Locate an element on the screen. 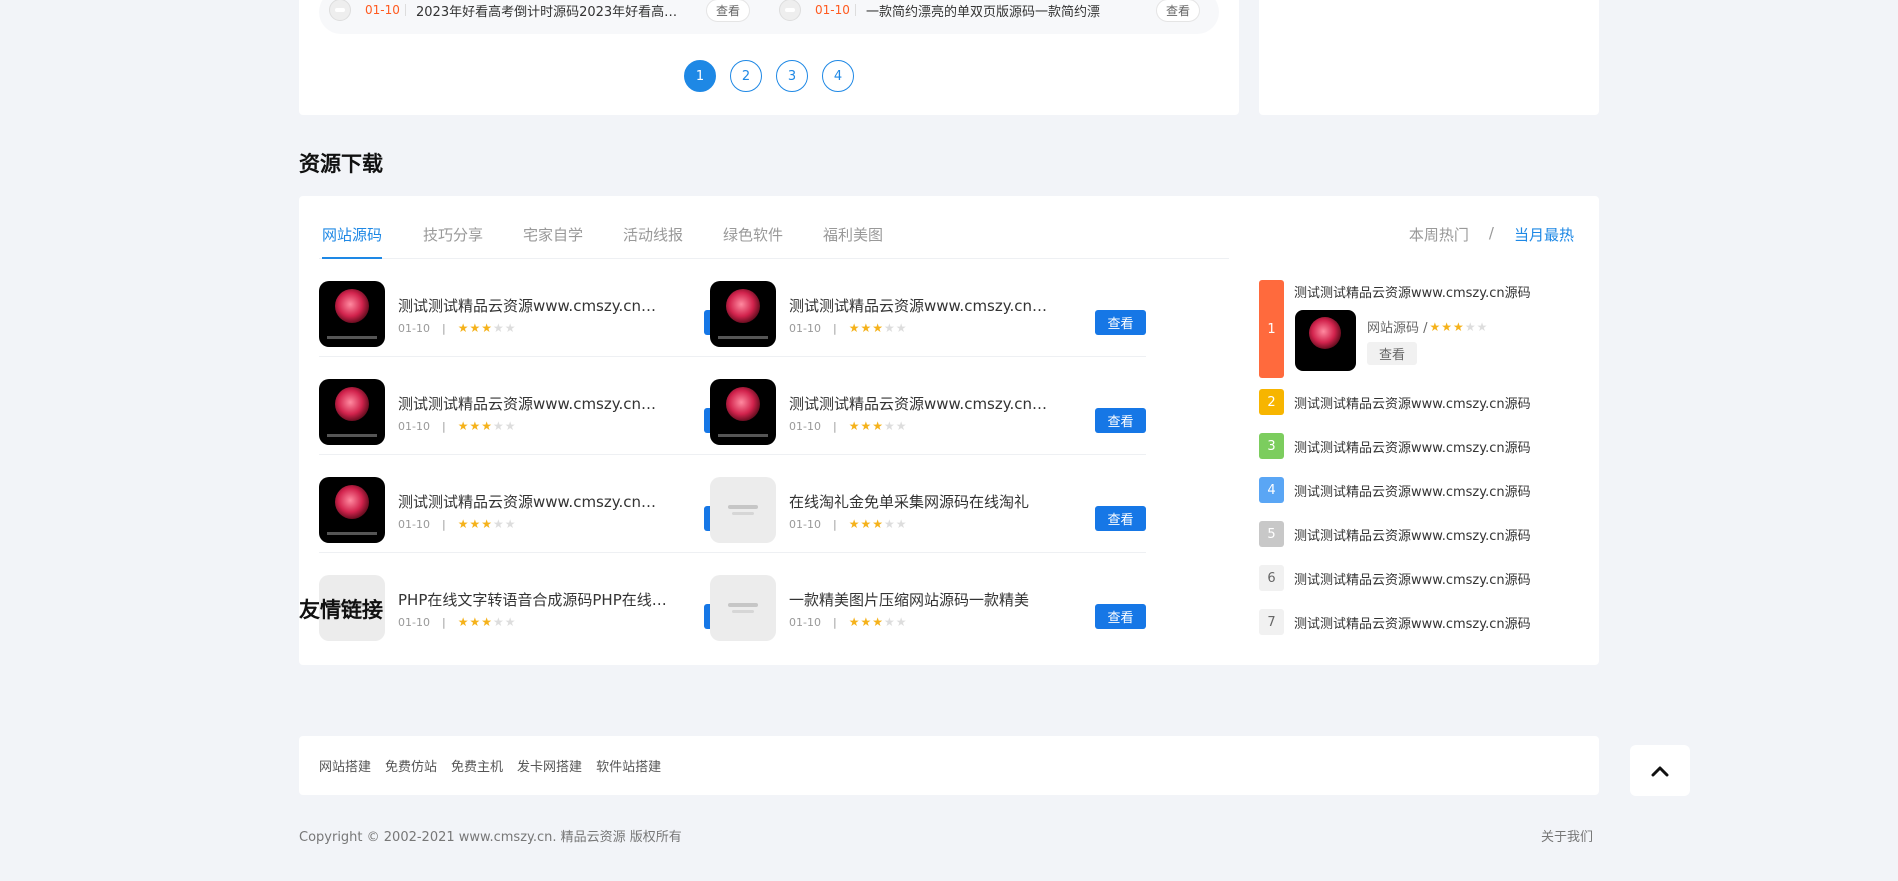 This screenshot has height=881, width=1898. friend-link: 免费主机 is located at coordinates (477, 765).